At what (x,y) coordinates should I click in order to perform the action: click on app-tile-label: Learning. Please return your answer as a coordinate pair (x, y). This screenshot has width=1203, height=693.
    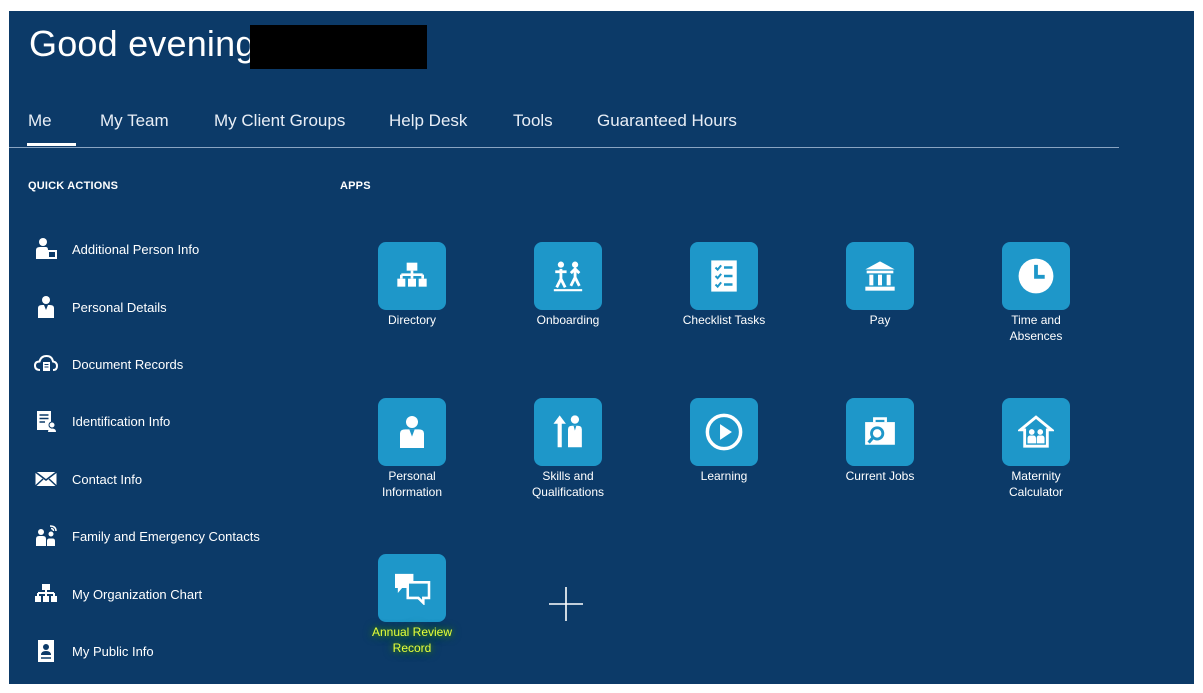
    Looking at the image, I should click on (724, 476).